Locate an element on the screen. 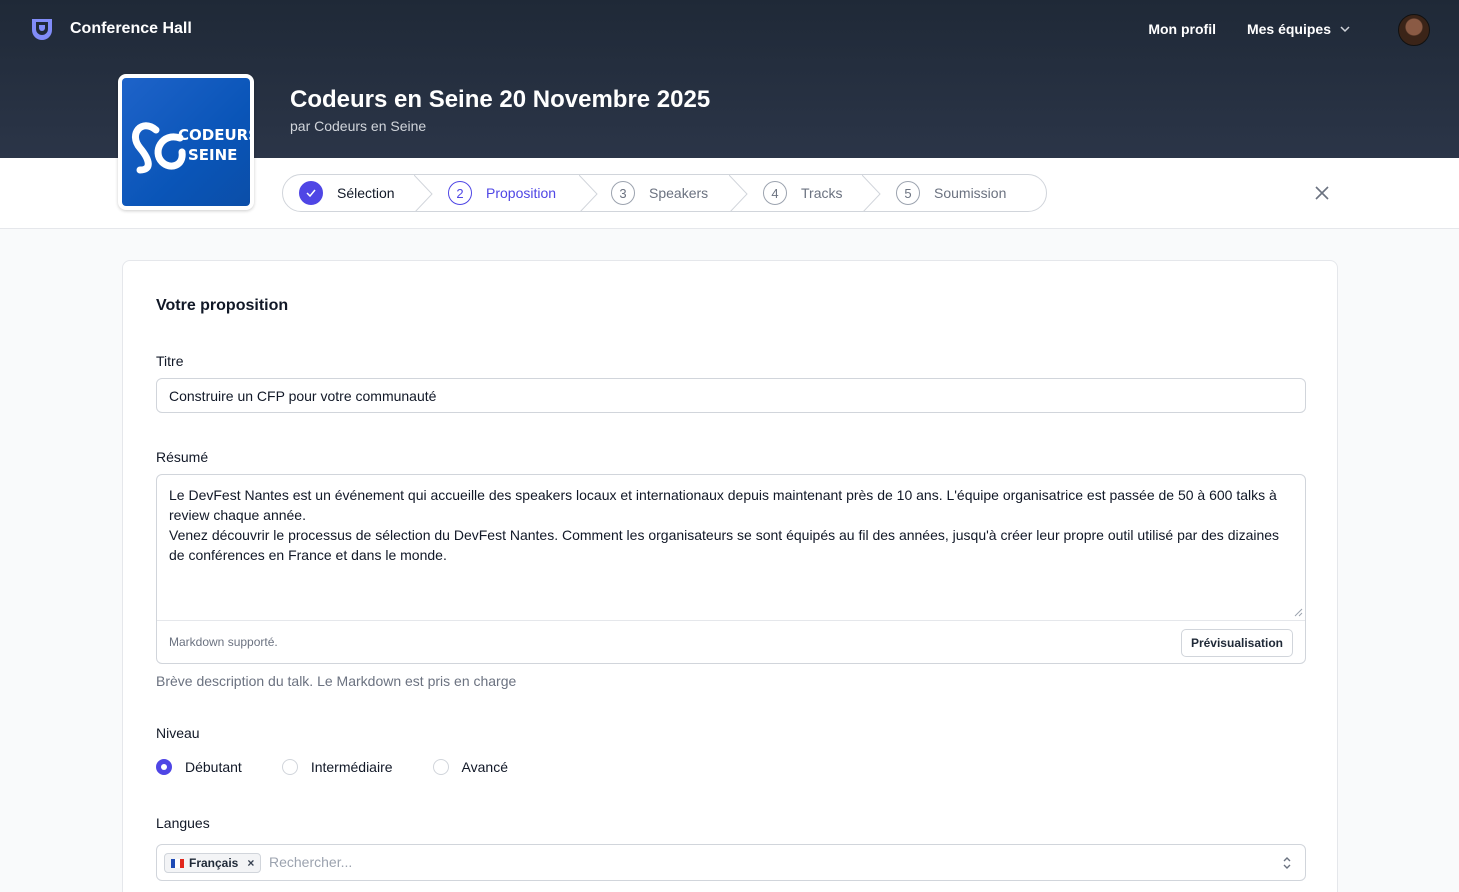  step-number: 4 is located at coordinates (775, 193).